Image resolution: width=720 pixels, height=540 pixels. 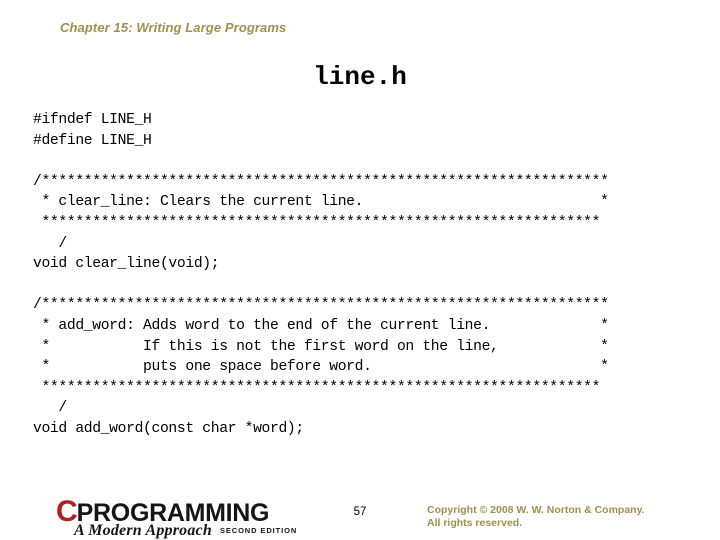 What do you see at coordinates (360, 512) in the screenshot?
I see `page-number: 57` at bounding box center [360, 512].